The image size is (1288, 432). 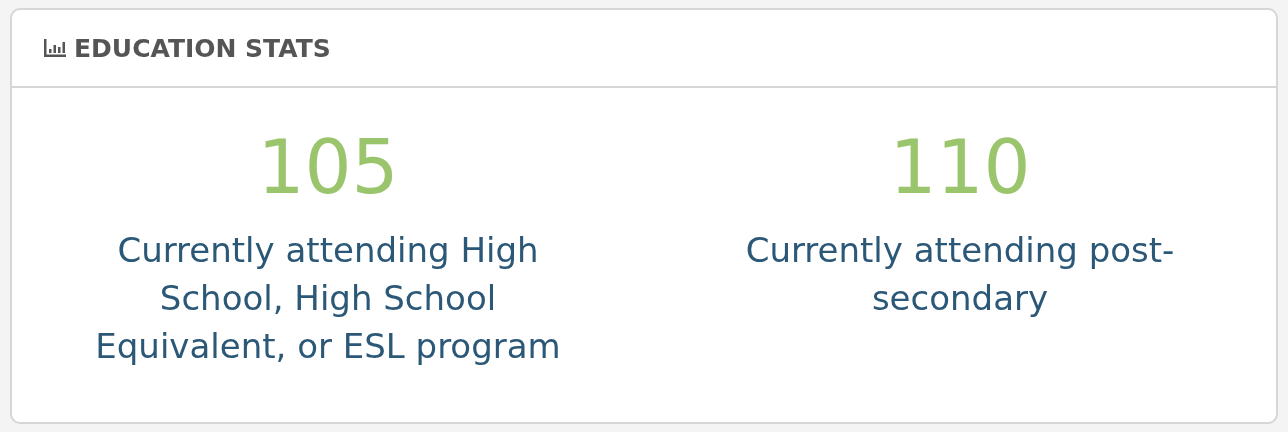 What do you see at coordinates (960, 274) in the screenshot?
I see `stat-label: Currently attending post-secondary` at bounding box center [960, 274].